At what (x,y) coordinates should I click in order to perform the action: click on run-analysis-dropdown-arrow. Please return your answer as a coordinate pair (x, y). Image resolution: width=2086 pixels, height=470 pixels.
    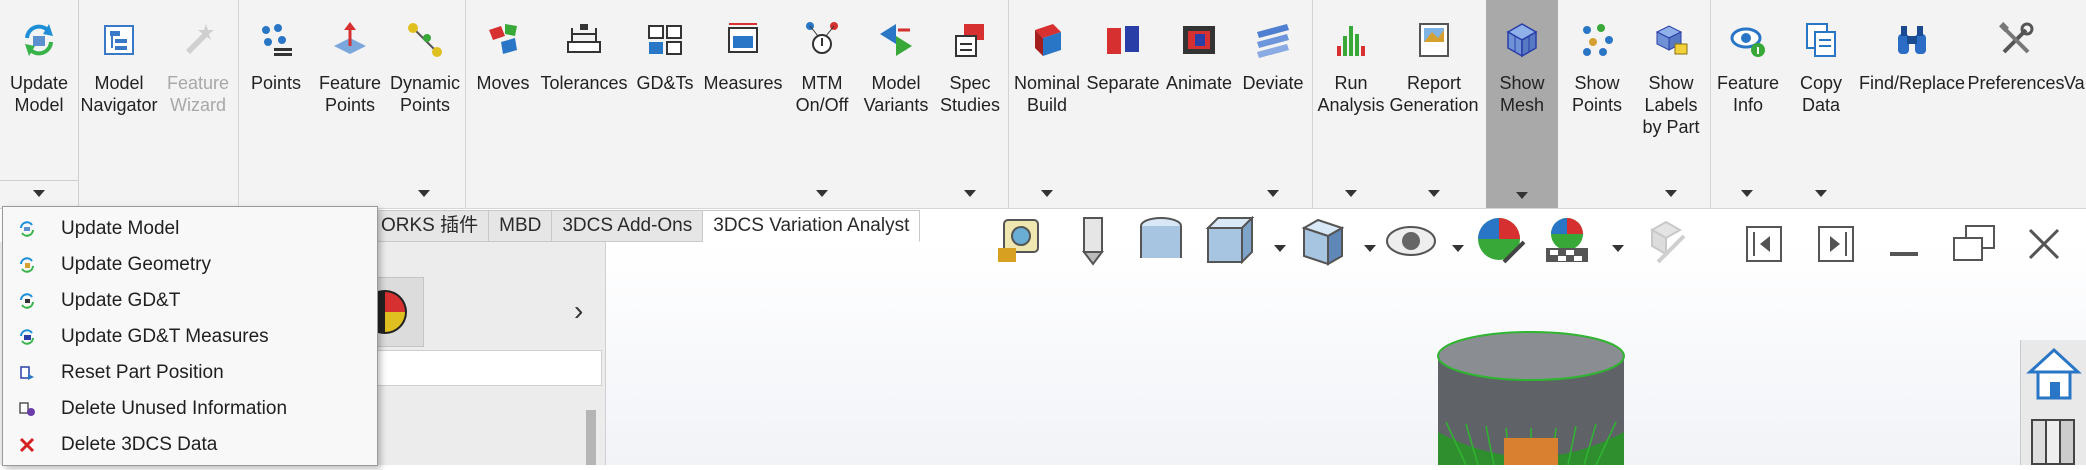
    Looking at the image, I should click on (1351, 193).